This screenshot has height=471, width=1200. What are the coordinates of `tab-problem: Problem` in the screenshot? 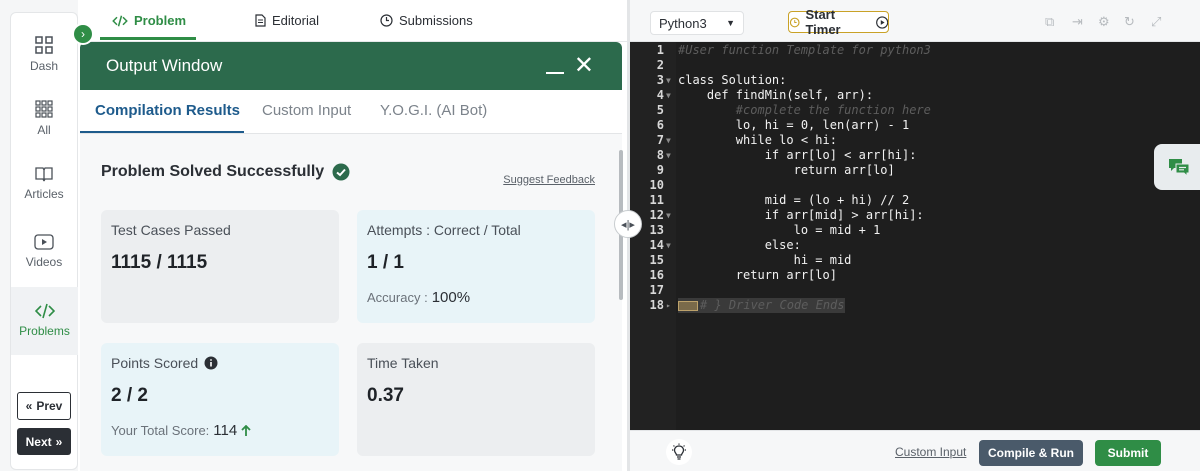 It's located at (149, 20).